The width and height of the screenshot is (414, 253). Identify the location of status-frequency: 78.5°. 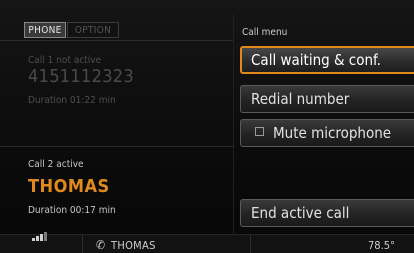
(381, 245).